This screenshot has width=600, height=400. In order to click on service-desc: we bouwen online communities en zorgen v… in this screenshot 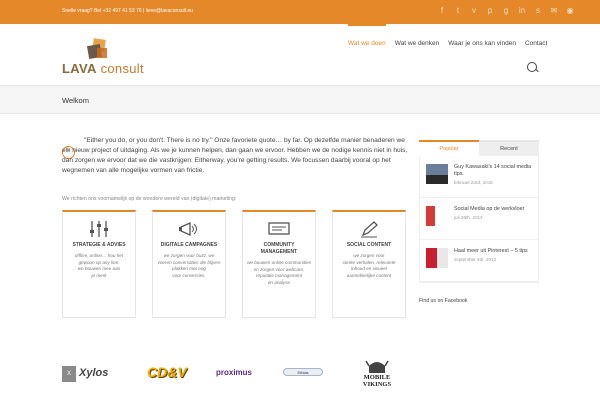, I will do `click(279, 272)`.